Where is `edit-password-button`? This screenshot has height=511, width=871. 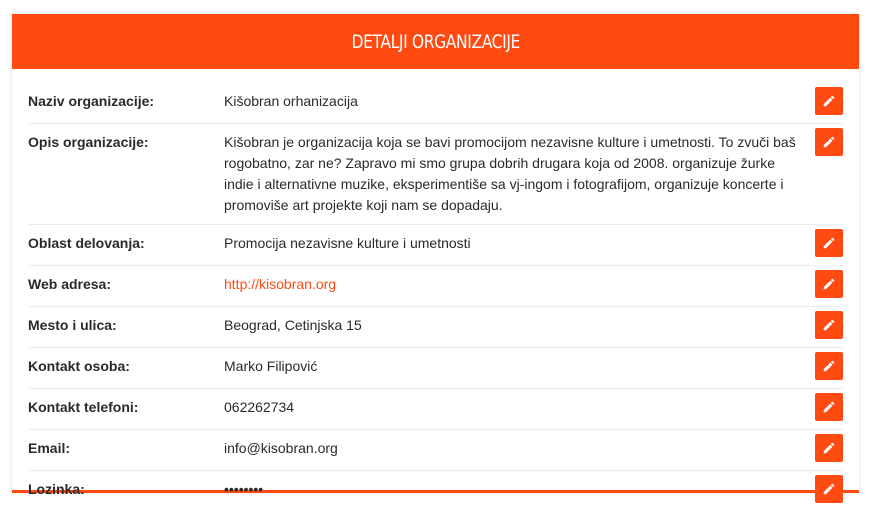
edit-password-button is located at coordinates (829, 489).